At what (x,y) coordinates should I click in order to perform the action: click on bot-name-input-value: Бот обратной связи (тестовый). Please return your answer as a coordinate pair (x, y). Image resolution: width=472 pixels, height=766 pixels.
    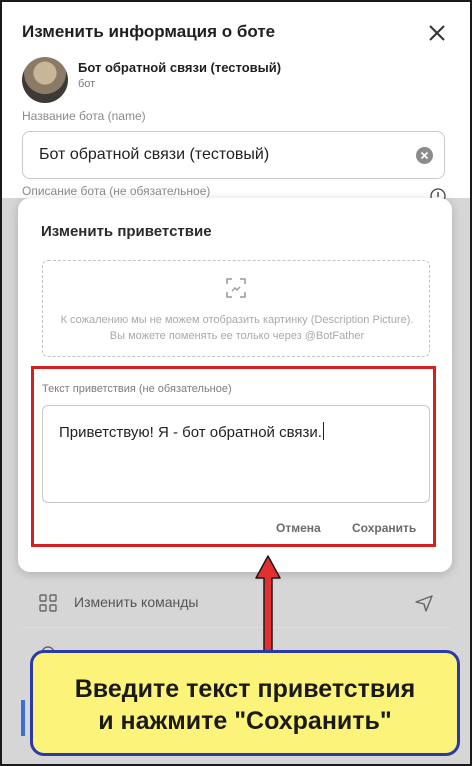
    Looking at the image, I should click on (154, 154).